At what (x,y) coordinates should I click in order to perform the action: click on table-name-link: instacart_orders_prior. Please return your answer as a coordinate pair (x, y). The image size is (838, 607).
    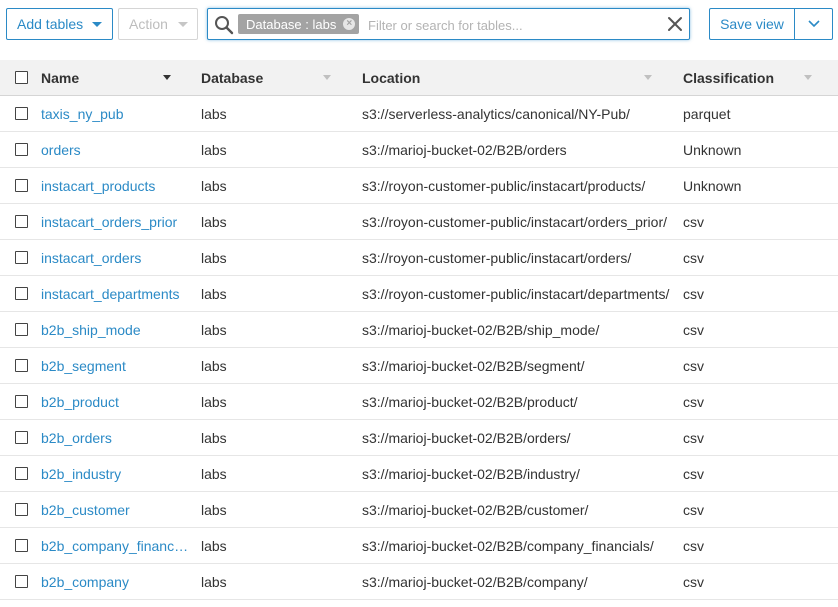
    Looking at the image, I should click on (116, 222).